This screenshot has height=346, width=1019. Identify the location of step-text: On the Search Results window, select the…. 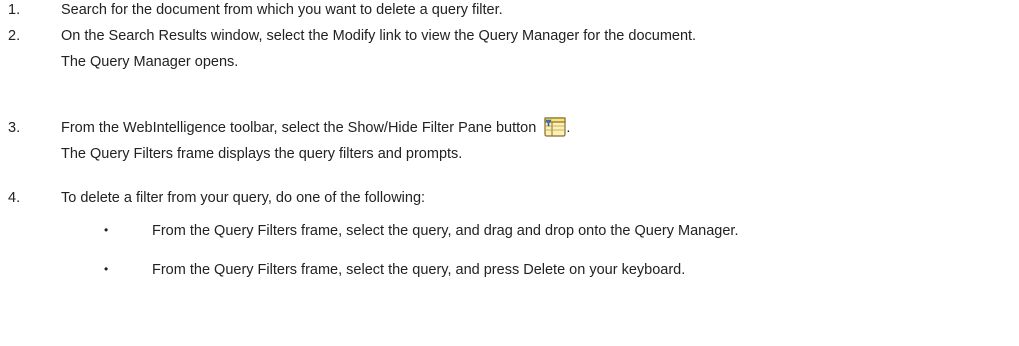
(379, 36).